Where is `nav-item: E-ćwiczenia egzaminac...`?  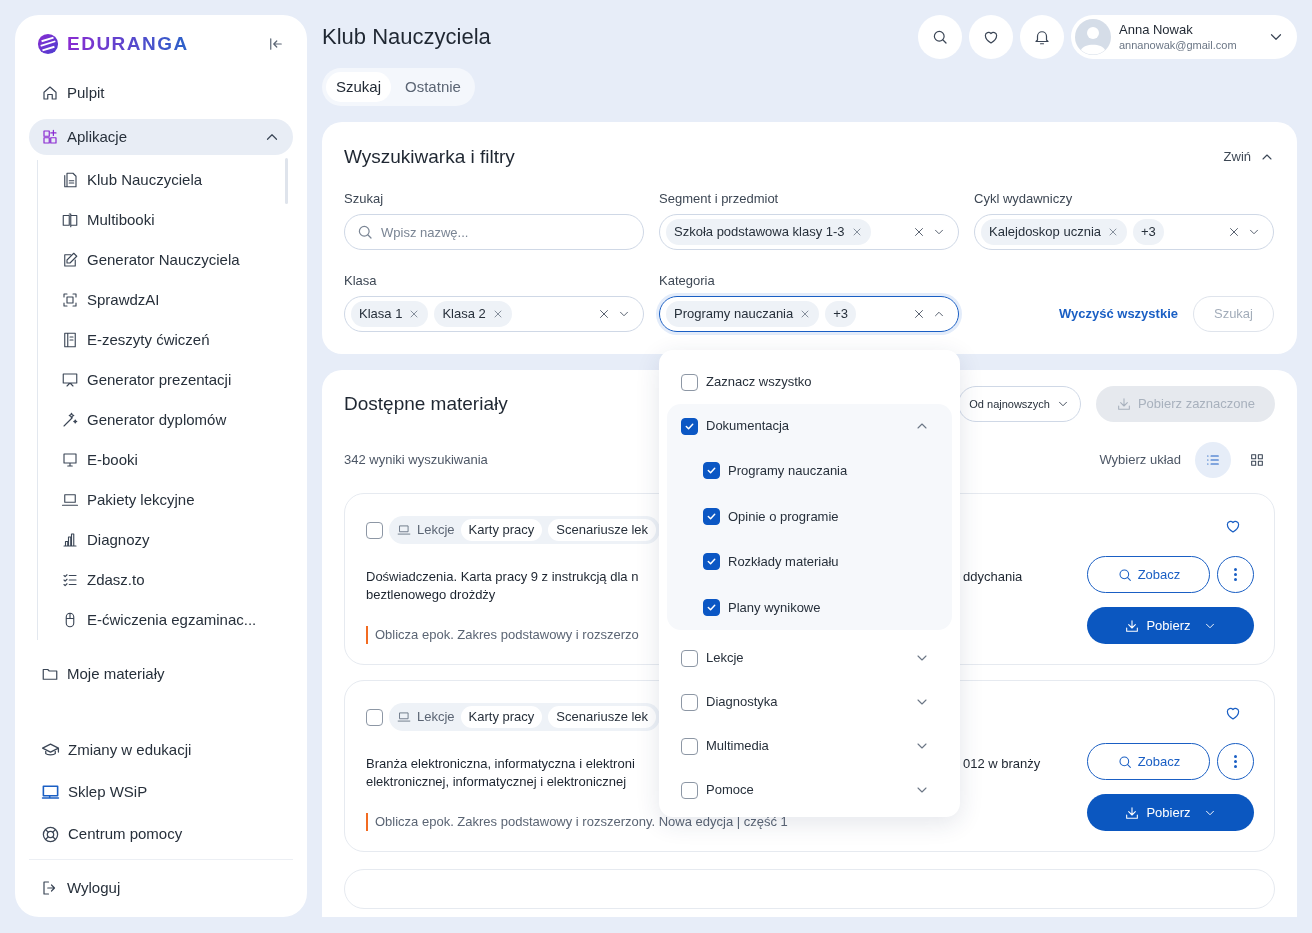
nav-item: E-ćwiczenia egzaminac... is located at coordinates (165, 620).